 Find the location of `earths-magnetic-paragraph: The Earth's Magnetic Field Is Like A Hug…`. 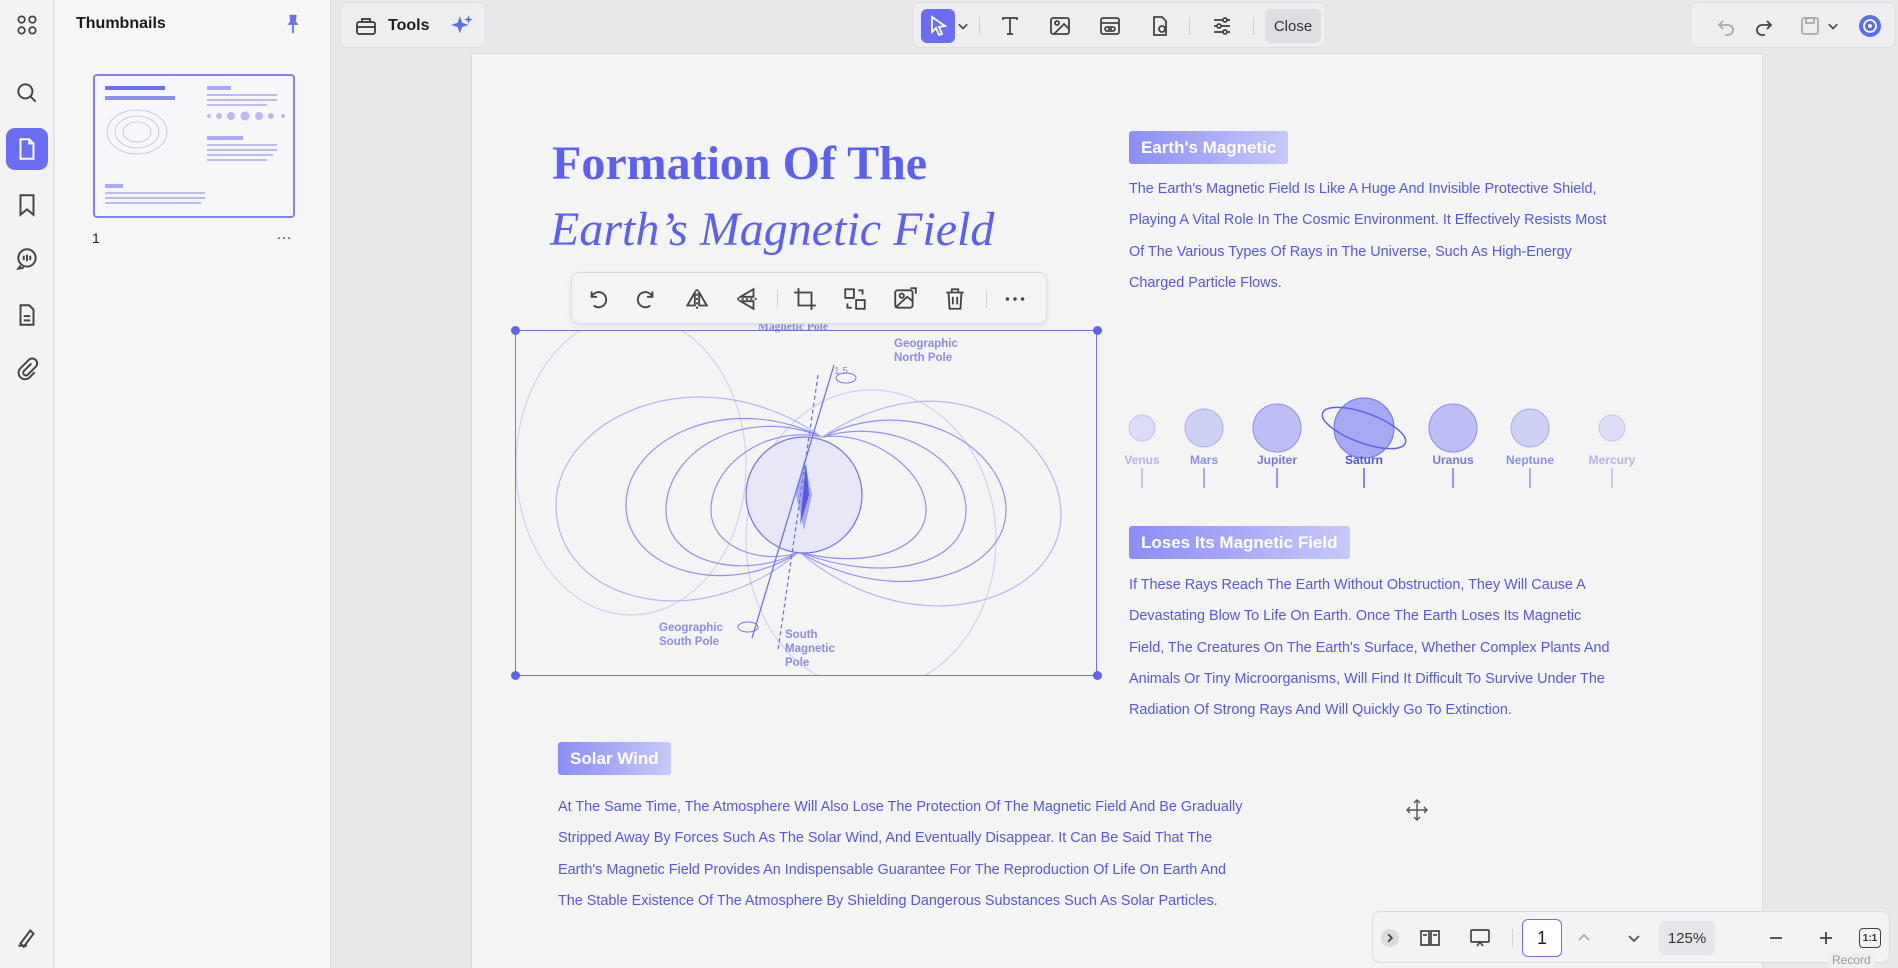

earths-magnetic-paragraph: The Earth's Magnetic Field Is Like A Hug… is located at coordinates (1368, 236).